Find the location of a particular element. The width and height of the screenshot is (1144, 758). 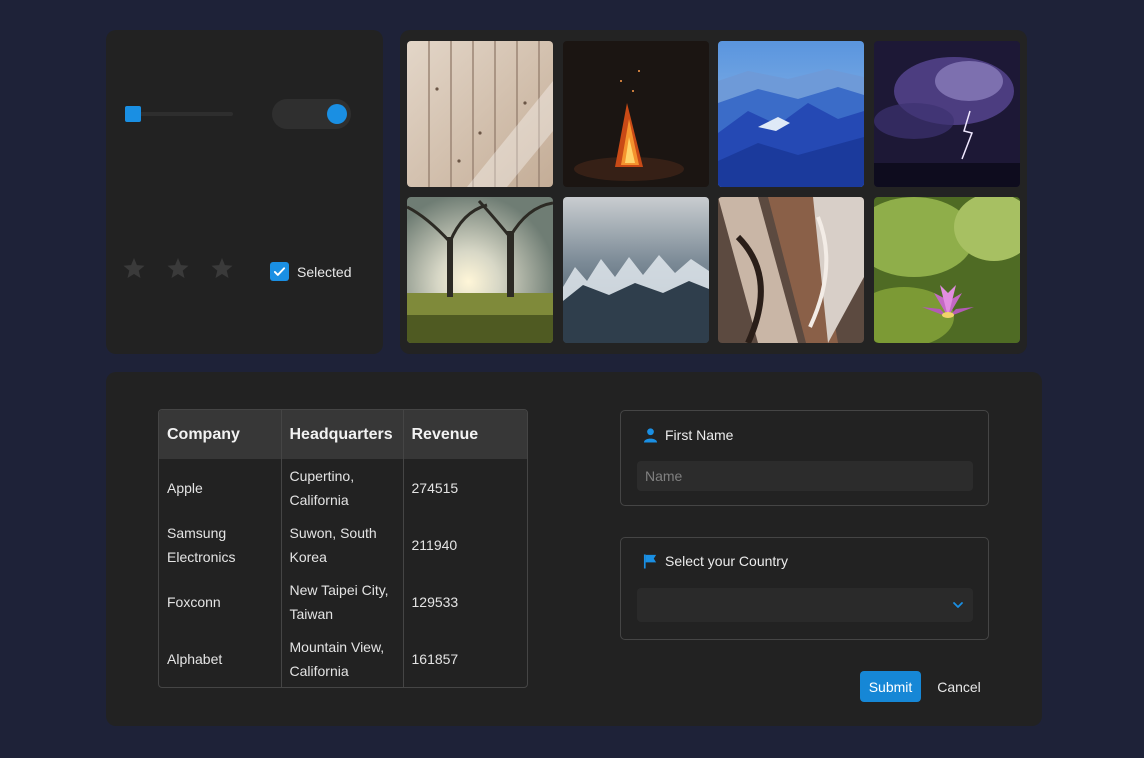

campfire-photo is located at coordinates (636, 114).